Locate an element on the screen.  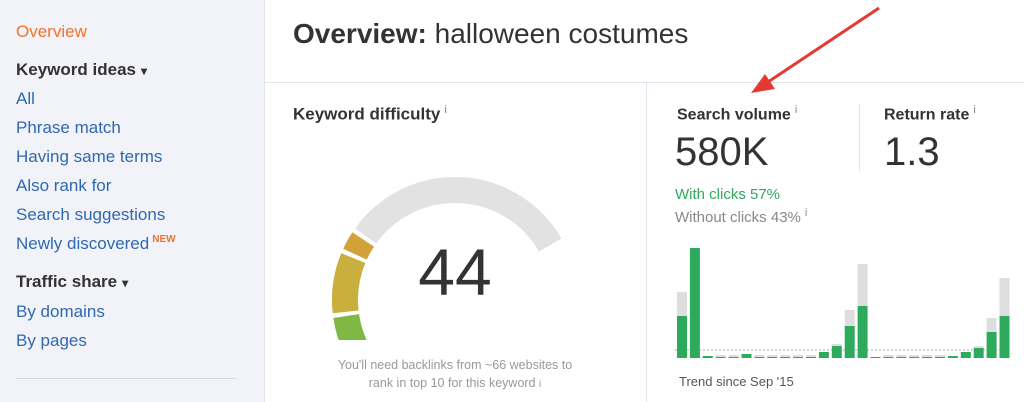
keyword-difficulty-note-text: rank in top 10 for this keyword is located at coordinates (452, 383).